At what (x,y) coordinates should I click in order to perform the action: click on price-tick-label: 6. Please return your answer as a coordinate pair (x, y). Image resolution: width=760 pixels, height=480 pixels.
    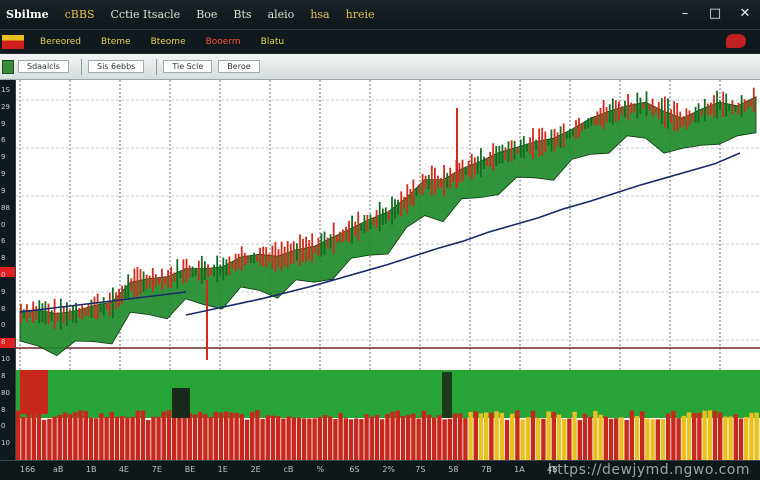
    Looking at the image, I should click on (3, 140).